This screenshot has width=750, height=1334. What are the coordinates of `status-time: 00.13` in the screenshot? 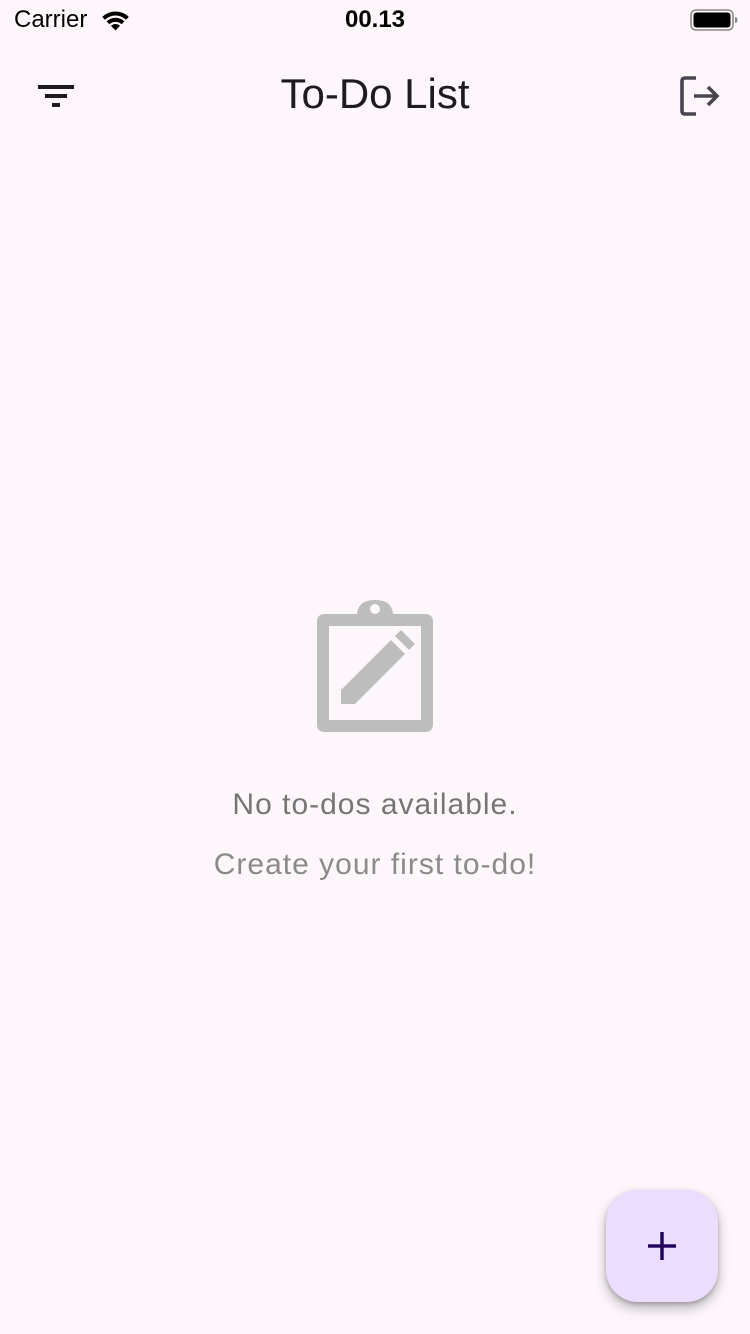 It's located at (375, 19).